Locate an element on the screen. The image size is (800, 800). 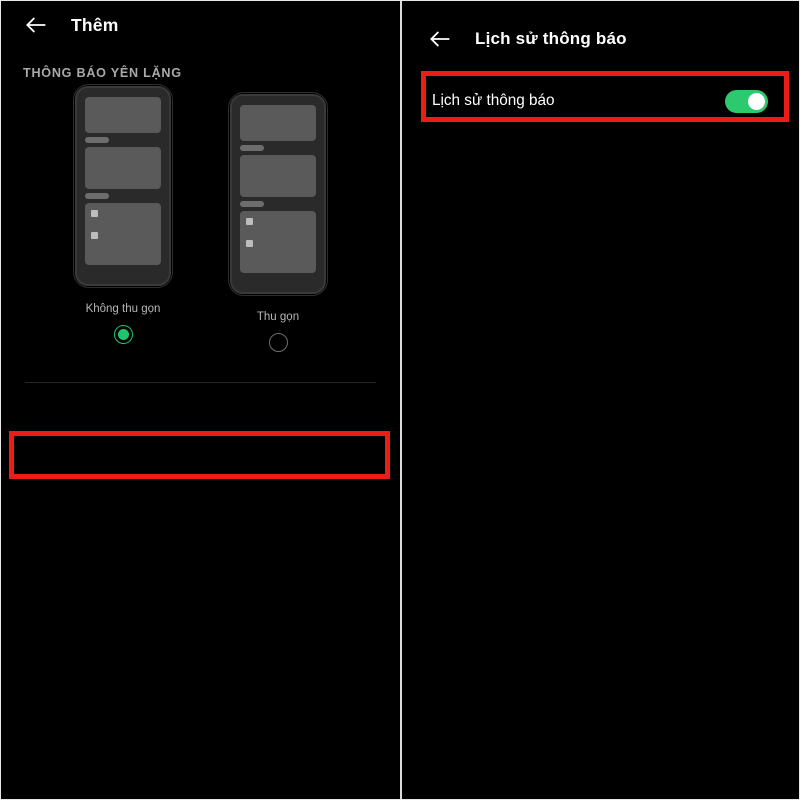
highlight-box-notification-history is located at coordinates (199, 455).